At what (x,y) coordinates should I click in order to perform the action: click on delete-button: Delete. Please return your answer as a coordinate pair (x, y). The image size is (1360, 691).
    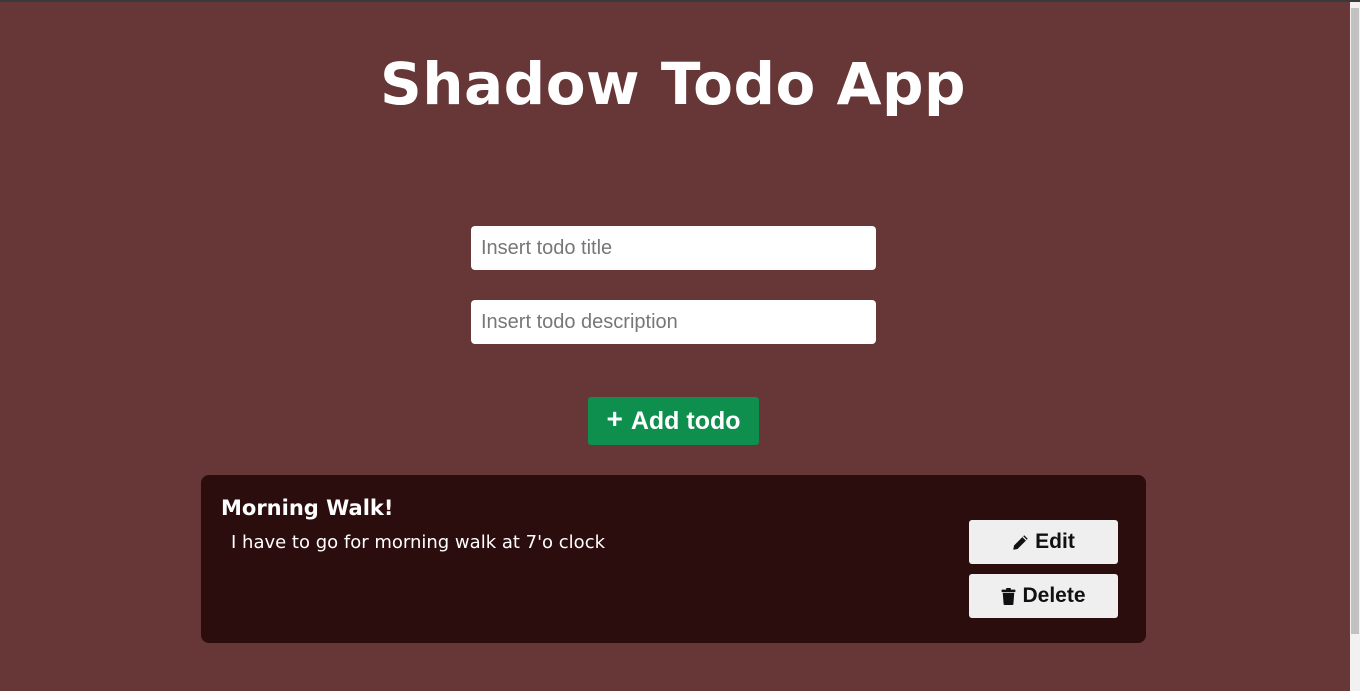
    Looking at the image, I should click on (1043, 596).